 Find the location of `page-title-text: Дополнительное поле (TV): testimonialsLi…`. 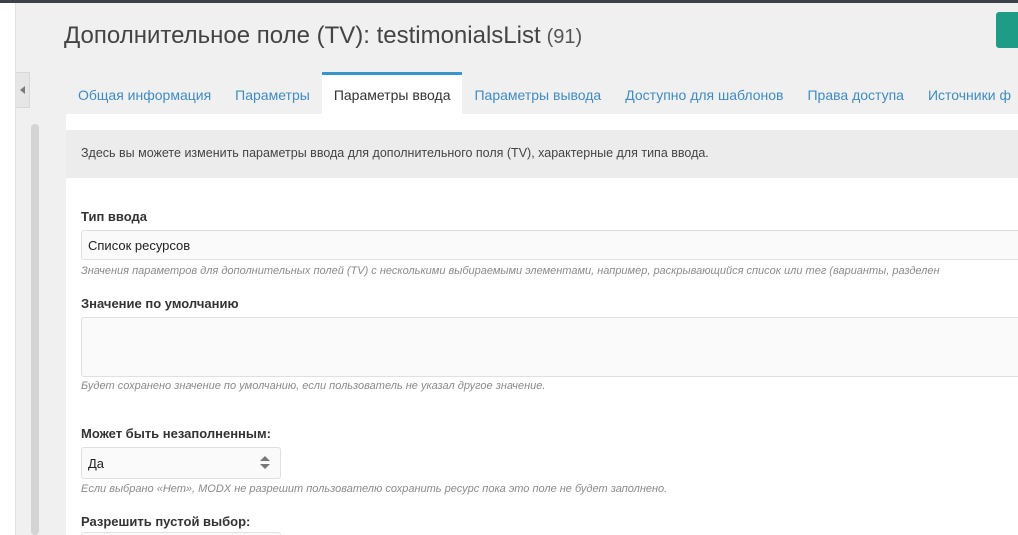

page-title-text: Дополнительное поле (TV): testimonialsLi… is located at coordinates (302, 35).